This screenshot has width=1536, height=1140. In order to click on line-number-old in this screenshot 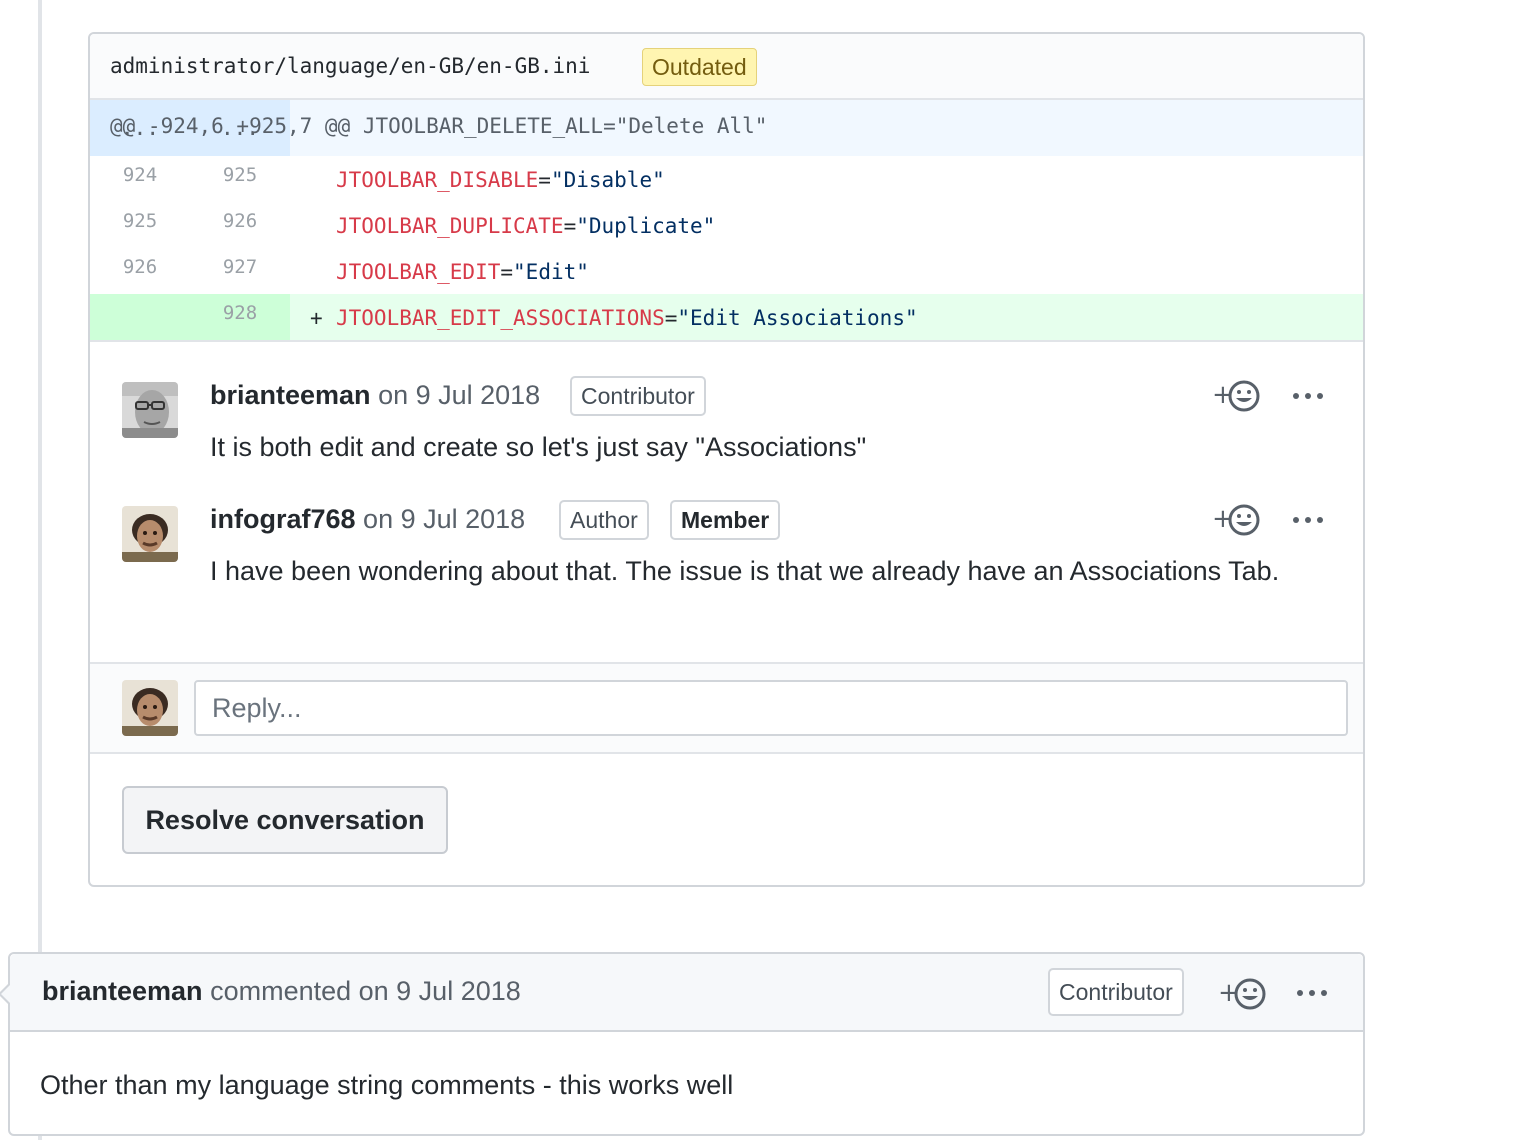, I will do `click(140, 317)`.